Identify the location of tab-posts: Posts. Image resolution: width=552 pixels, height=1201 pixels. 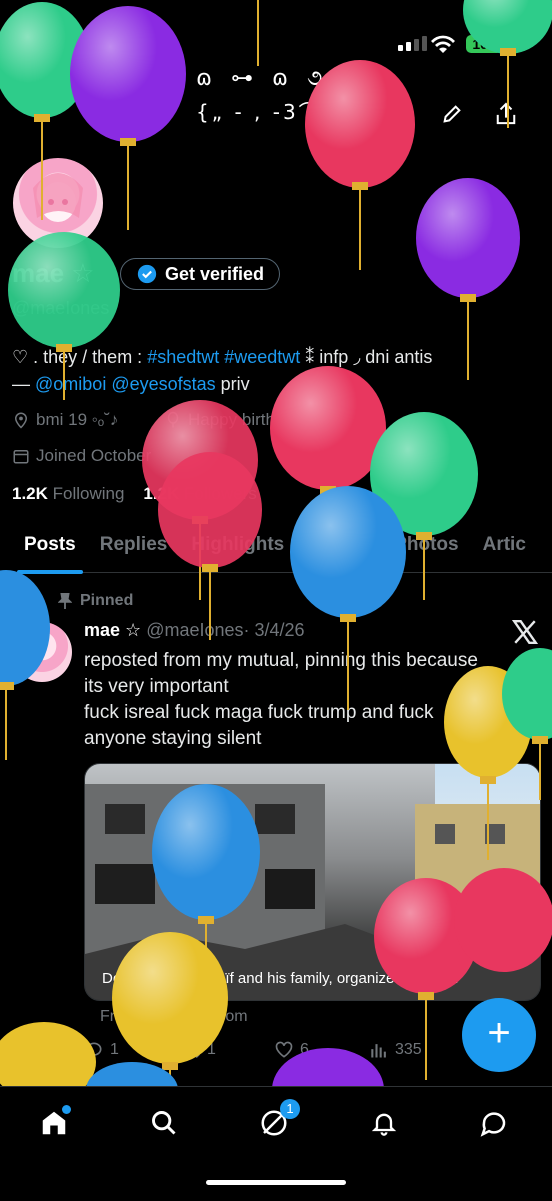
(44, 546).